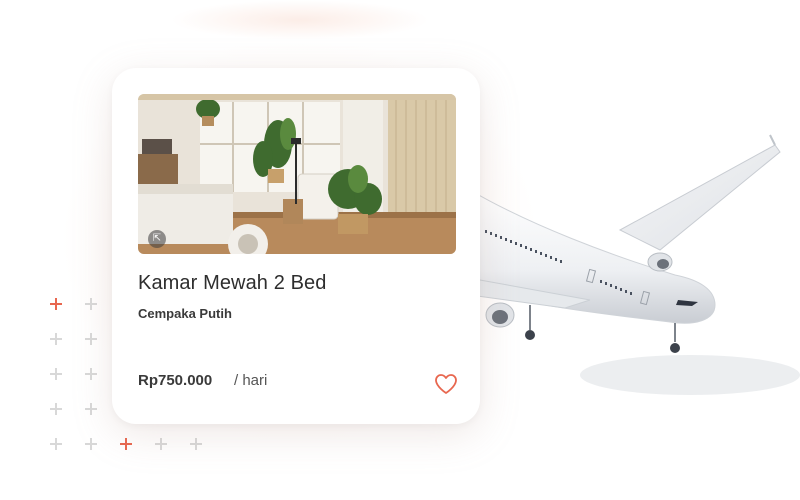 This screenshot has width=800, height=500. What do you see at coordinates (175, 380) in the screenshot?
I see `listing-price: Rp750.000` at bounding box center [175, 380].